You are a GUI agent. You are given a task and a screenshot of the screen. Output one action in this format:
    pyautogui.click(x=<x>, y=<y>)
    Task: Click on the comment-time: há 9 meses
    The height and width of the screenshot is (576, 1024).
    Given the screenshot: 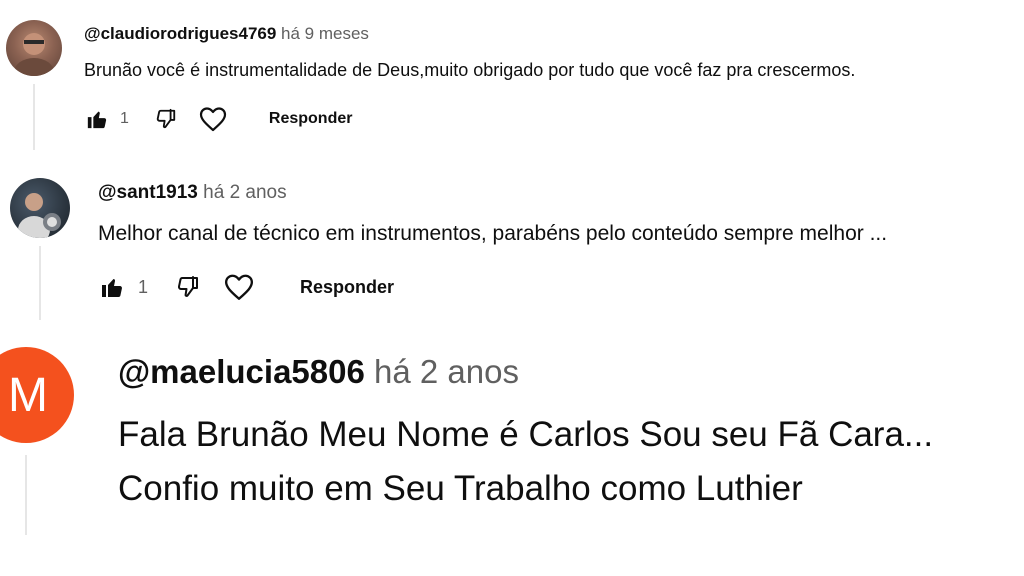 What is the action you would take?
    pyautogui.click(x=325, y=33)
    